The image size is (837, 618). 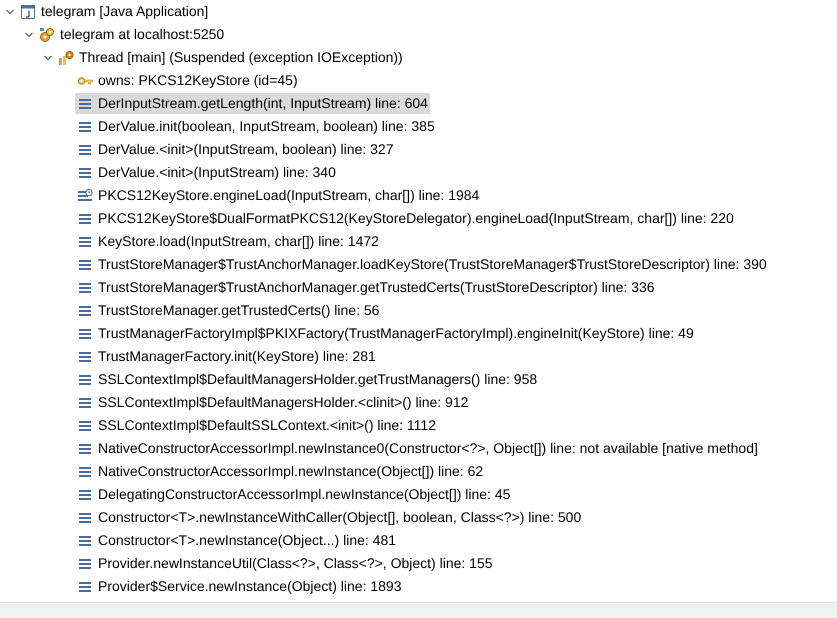 I want to click on tree-item: SSLContextImpl$DefaultManagersHolder.getTrustManagers() line: 958, so click(x=307, y=379).